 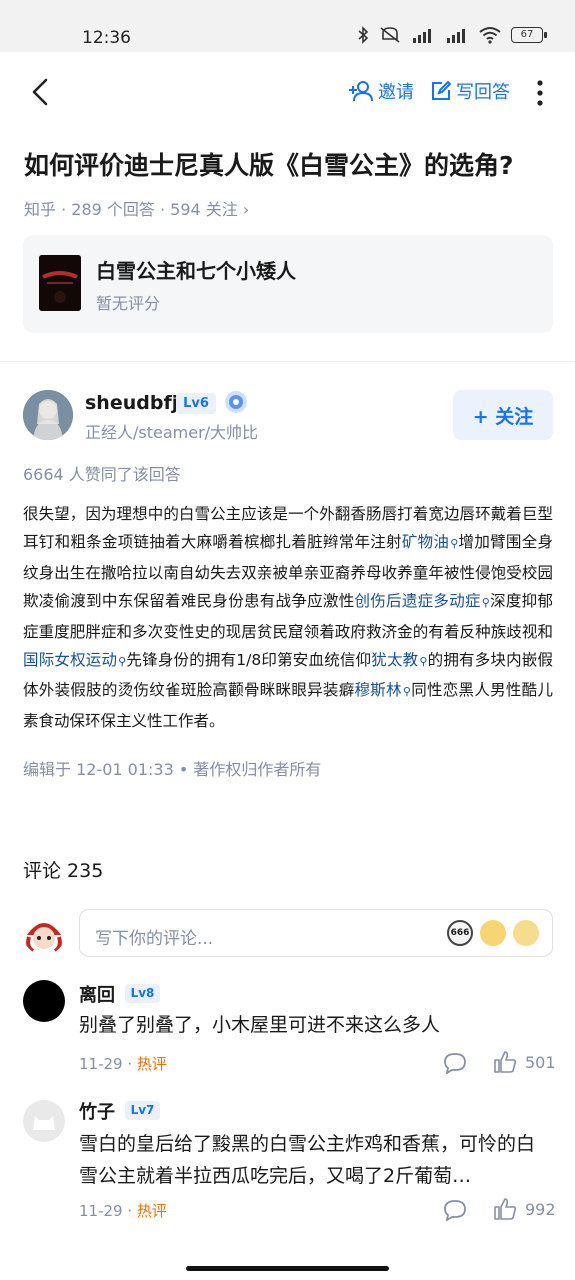 I want to click on my-avatar-image, so click(x=44, y=934).